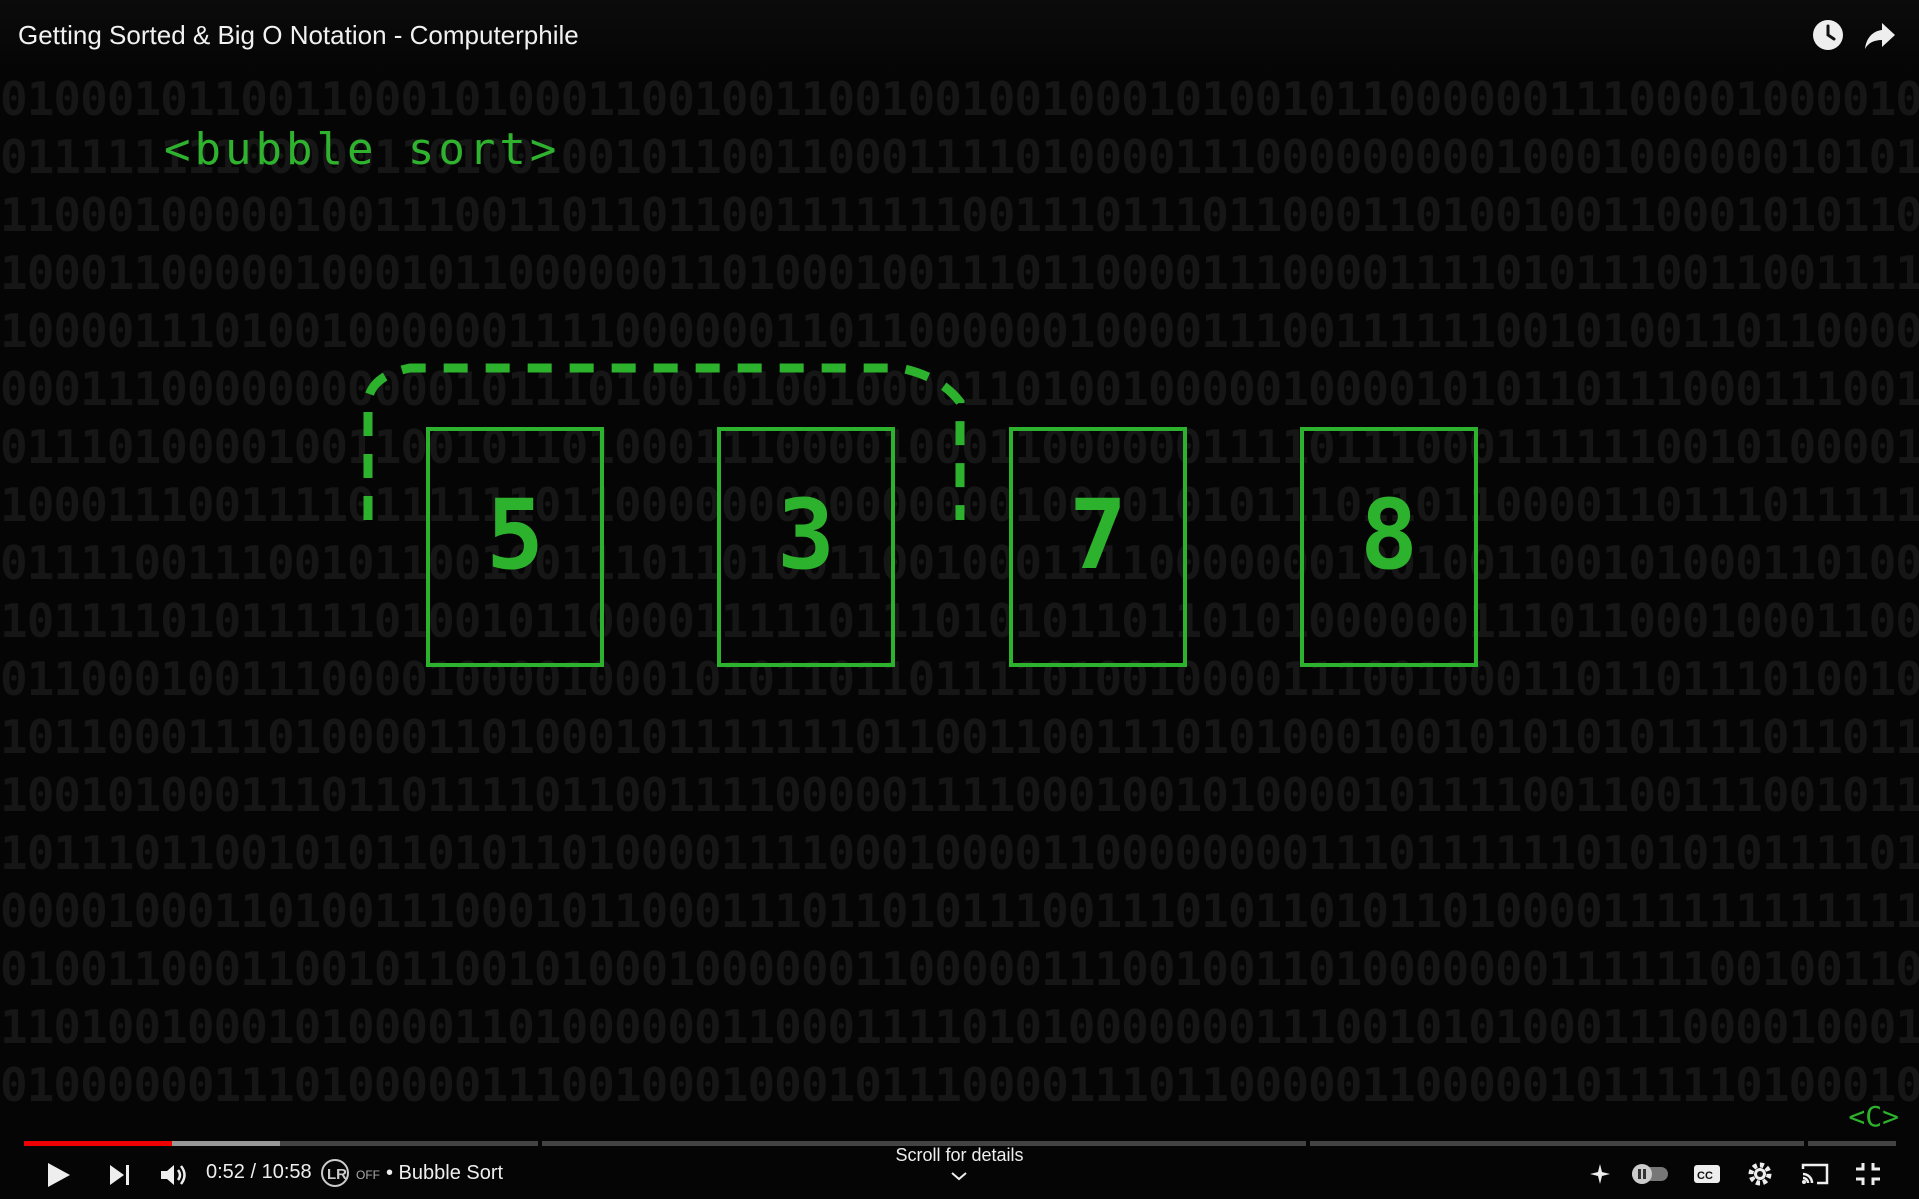 This screenshot has height=1199, width=1919. I want to click on gear-icon, so click(1760, 1174).